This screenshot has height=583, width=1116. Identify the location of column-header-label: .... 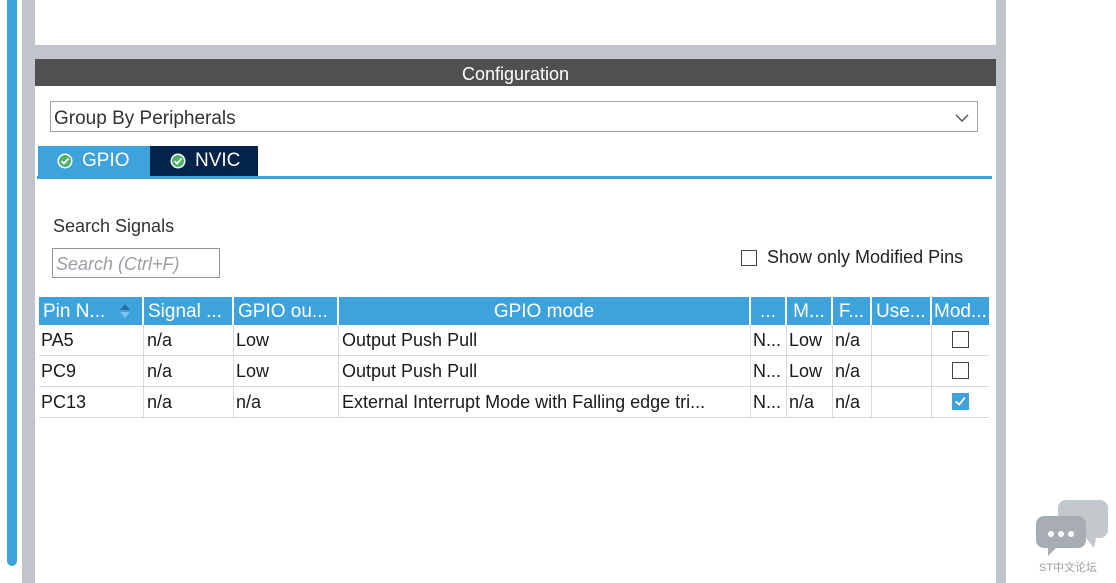
(768, 311).